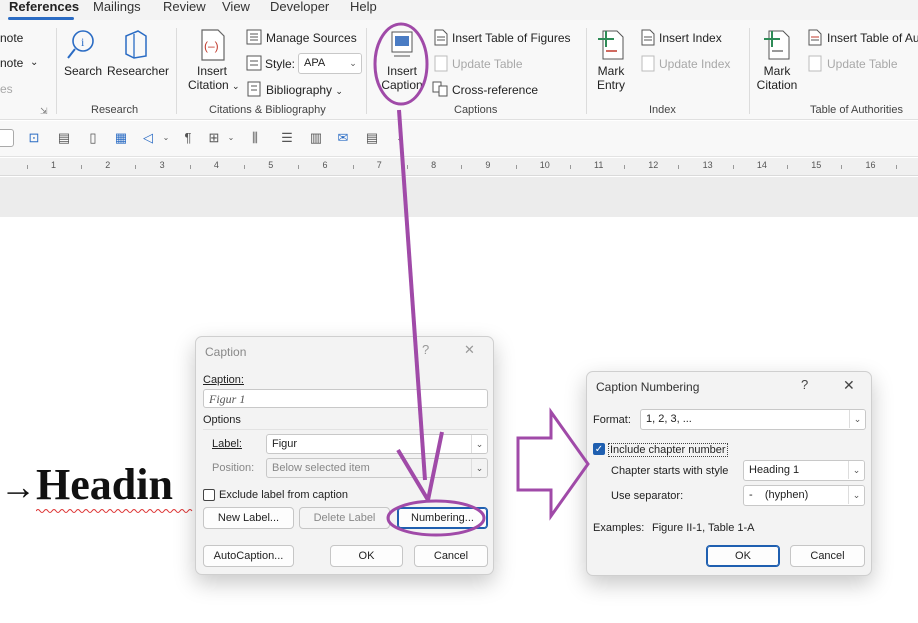 The image size is (918, 623). I want to click on insert-caption-highlight-ellipse, so click(401, 64).